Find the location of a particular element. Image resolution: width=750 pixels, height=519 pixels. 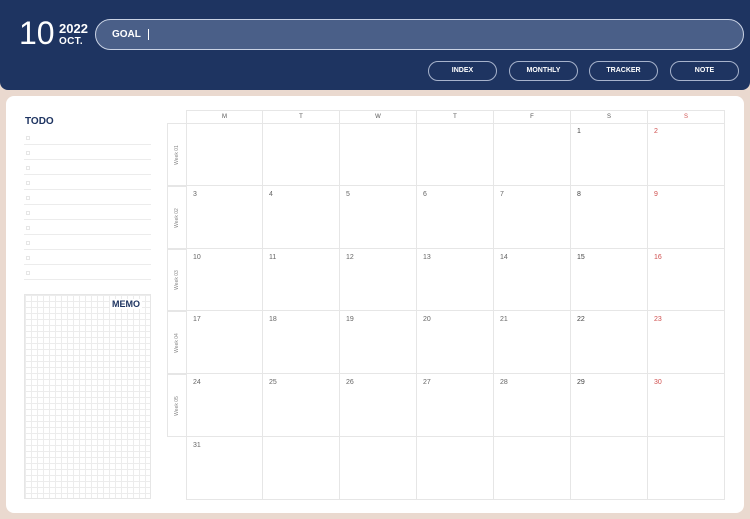

date-number: 20 is located at coordinates (427, 319).